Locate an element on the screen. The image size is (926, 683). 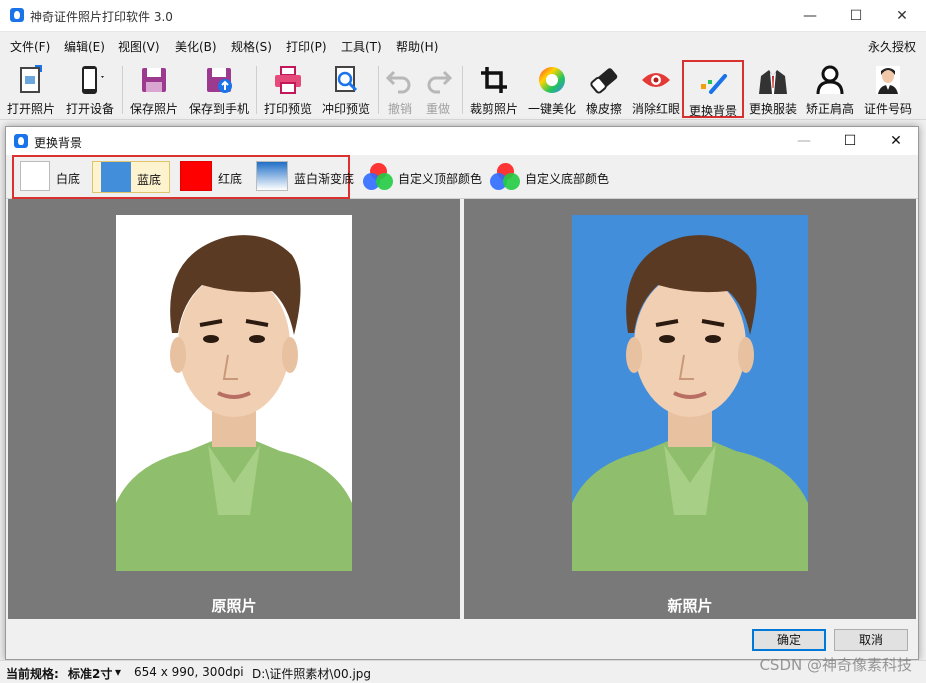
custom-bottom-color-button: 自定义底部颜色 is located at coordinates (551, 177).